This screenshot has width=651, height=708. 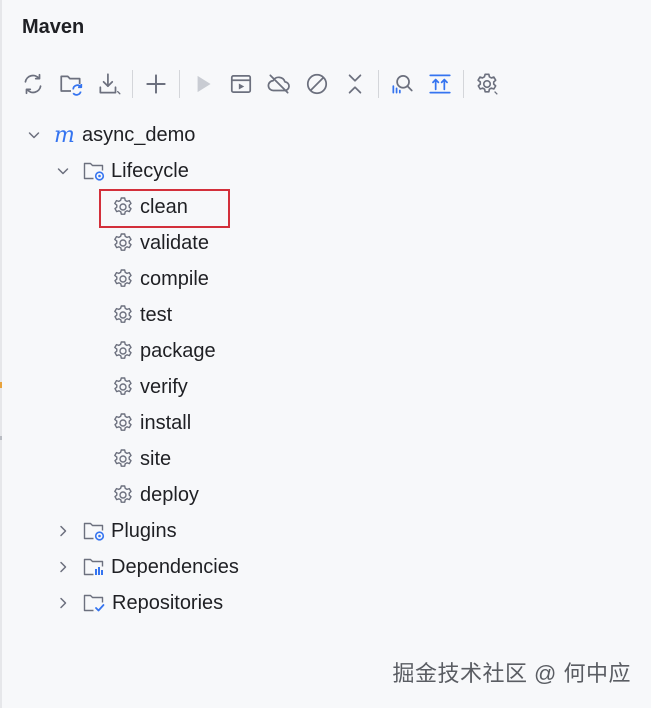 I want to click on lifecycle-phase-test: test, so click(x=325, y=315).